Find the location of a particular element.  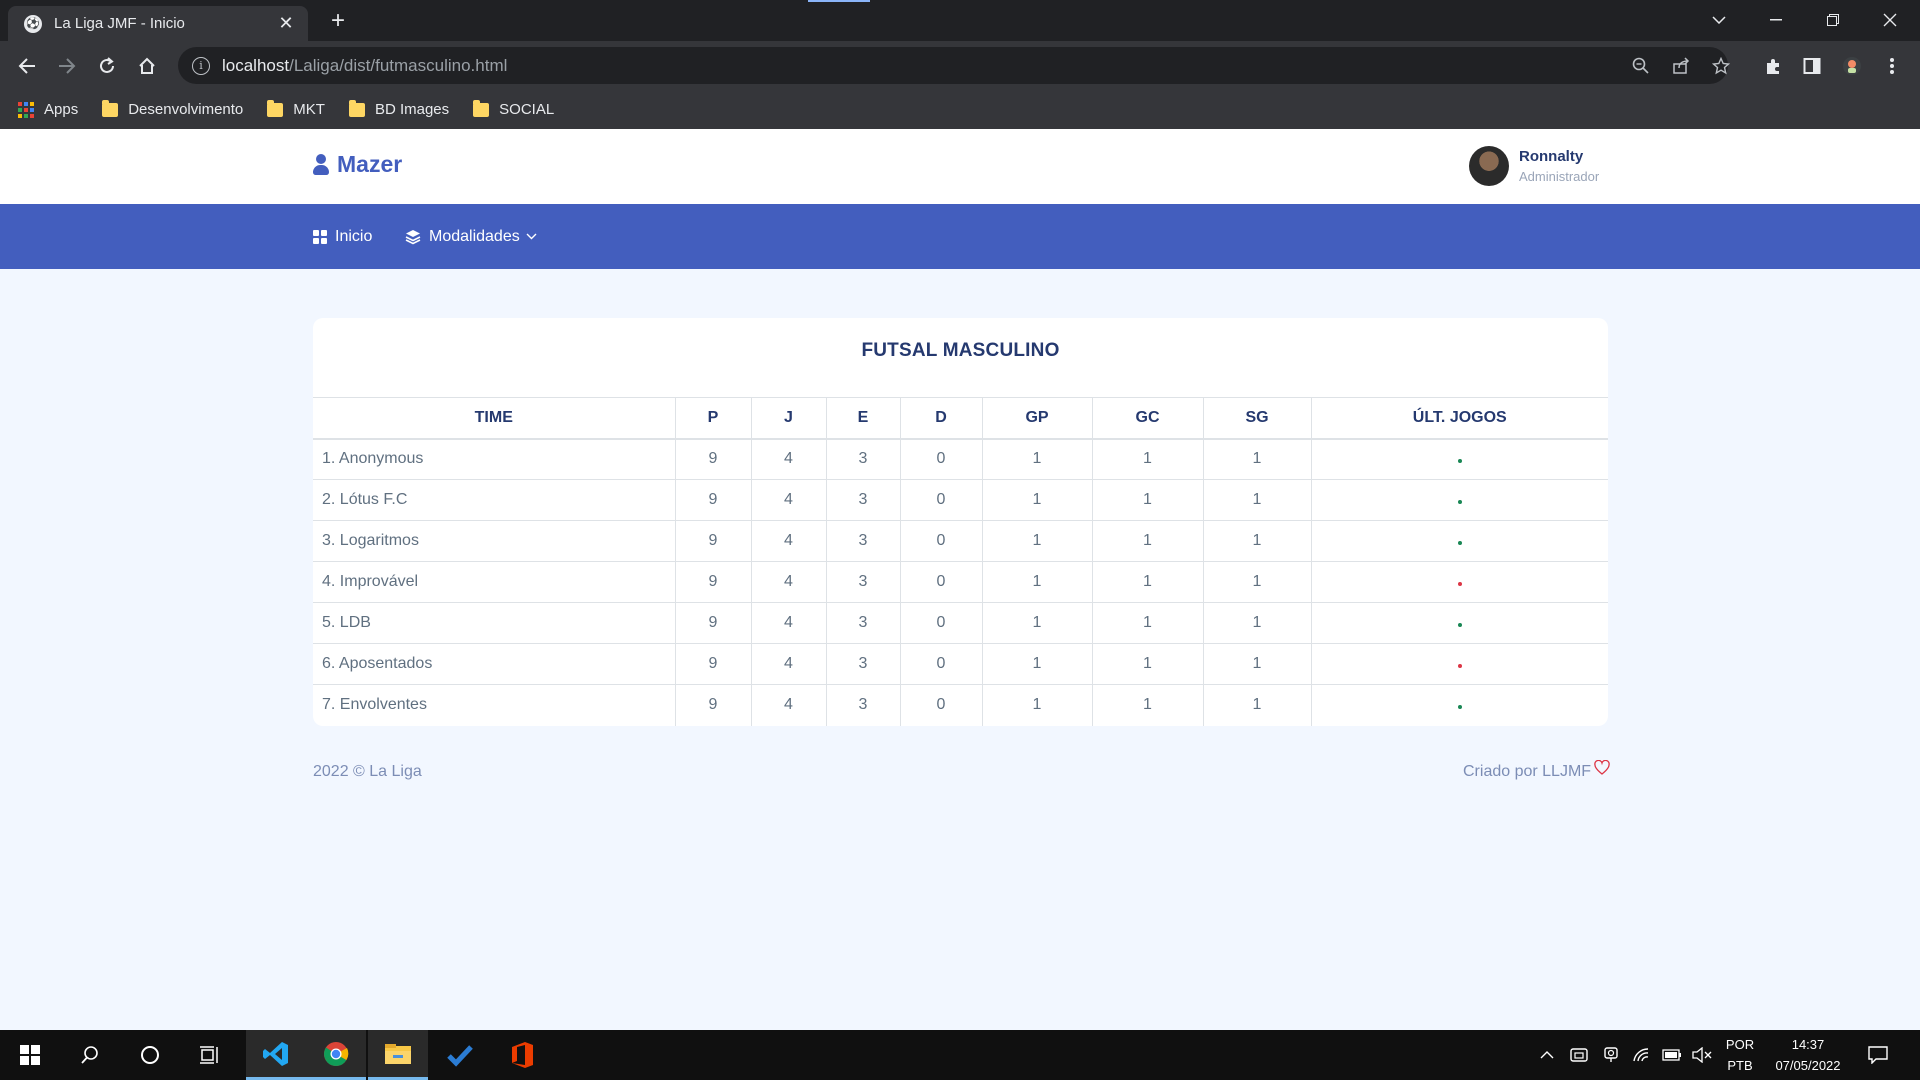

table-row: 4. Improvável 9 4 3 0 1 1 1 is located at coordinates (960, 582).